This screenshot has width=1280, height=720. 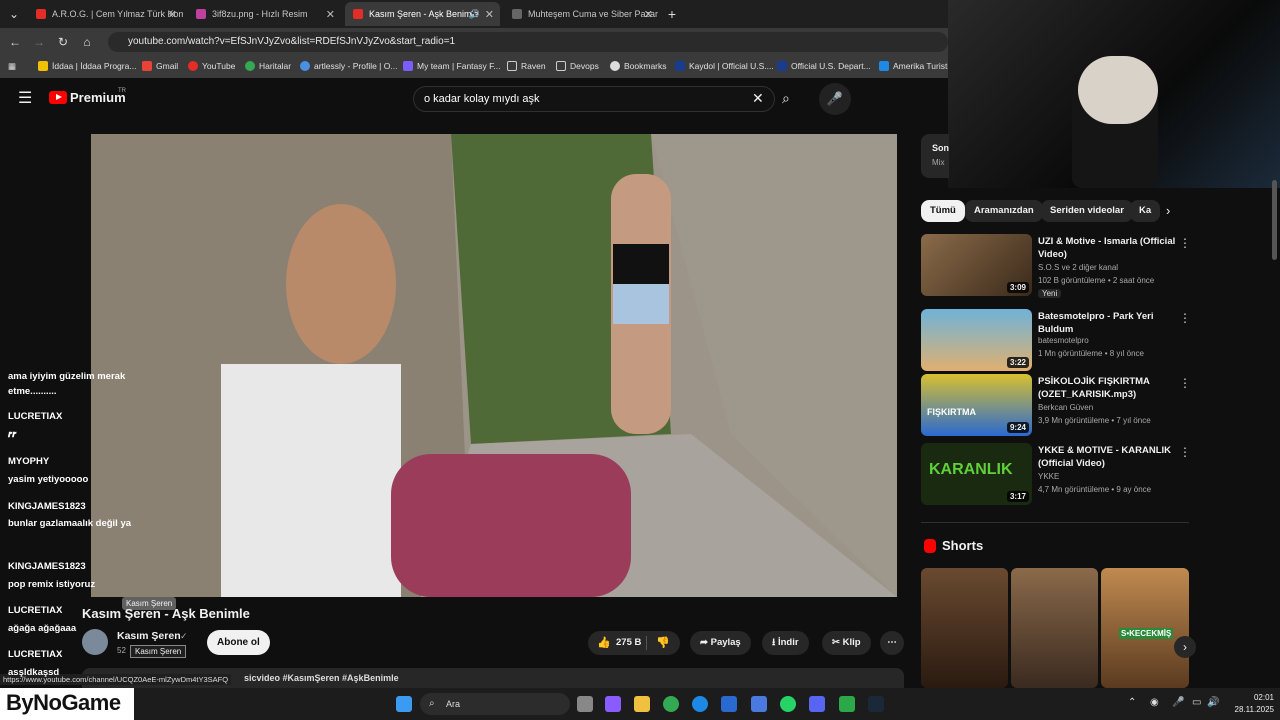 What do you see at coordinates (1004, 211) in the screenshot?
I see `chip-from-search: Aramanızdan` at bounding box center [1004, 211].